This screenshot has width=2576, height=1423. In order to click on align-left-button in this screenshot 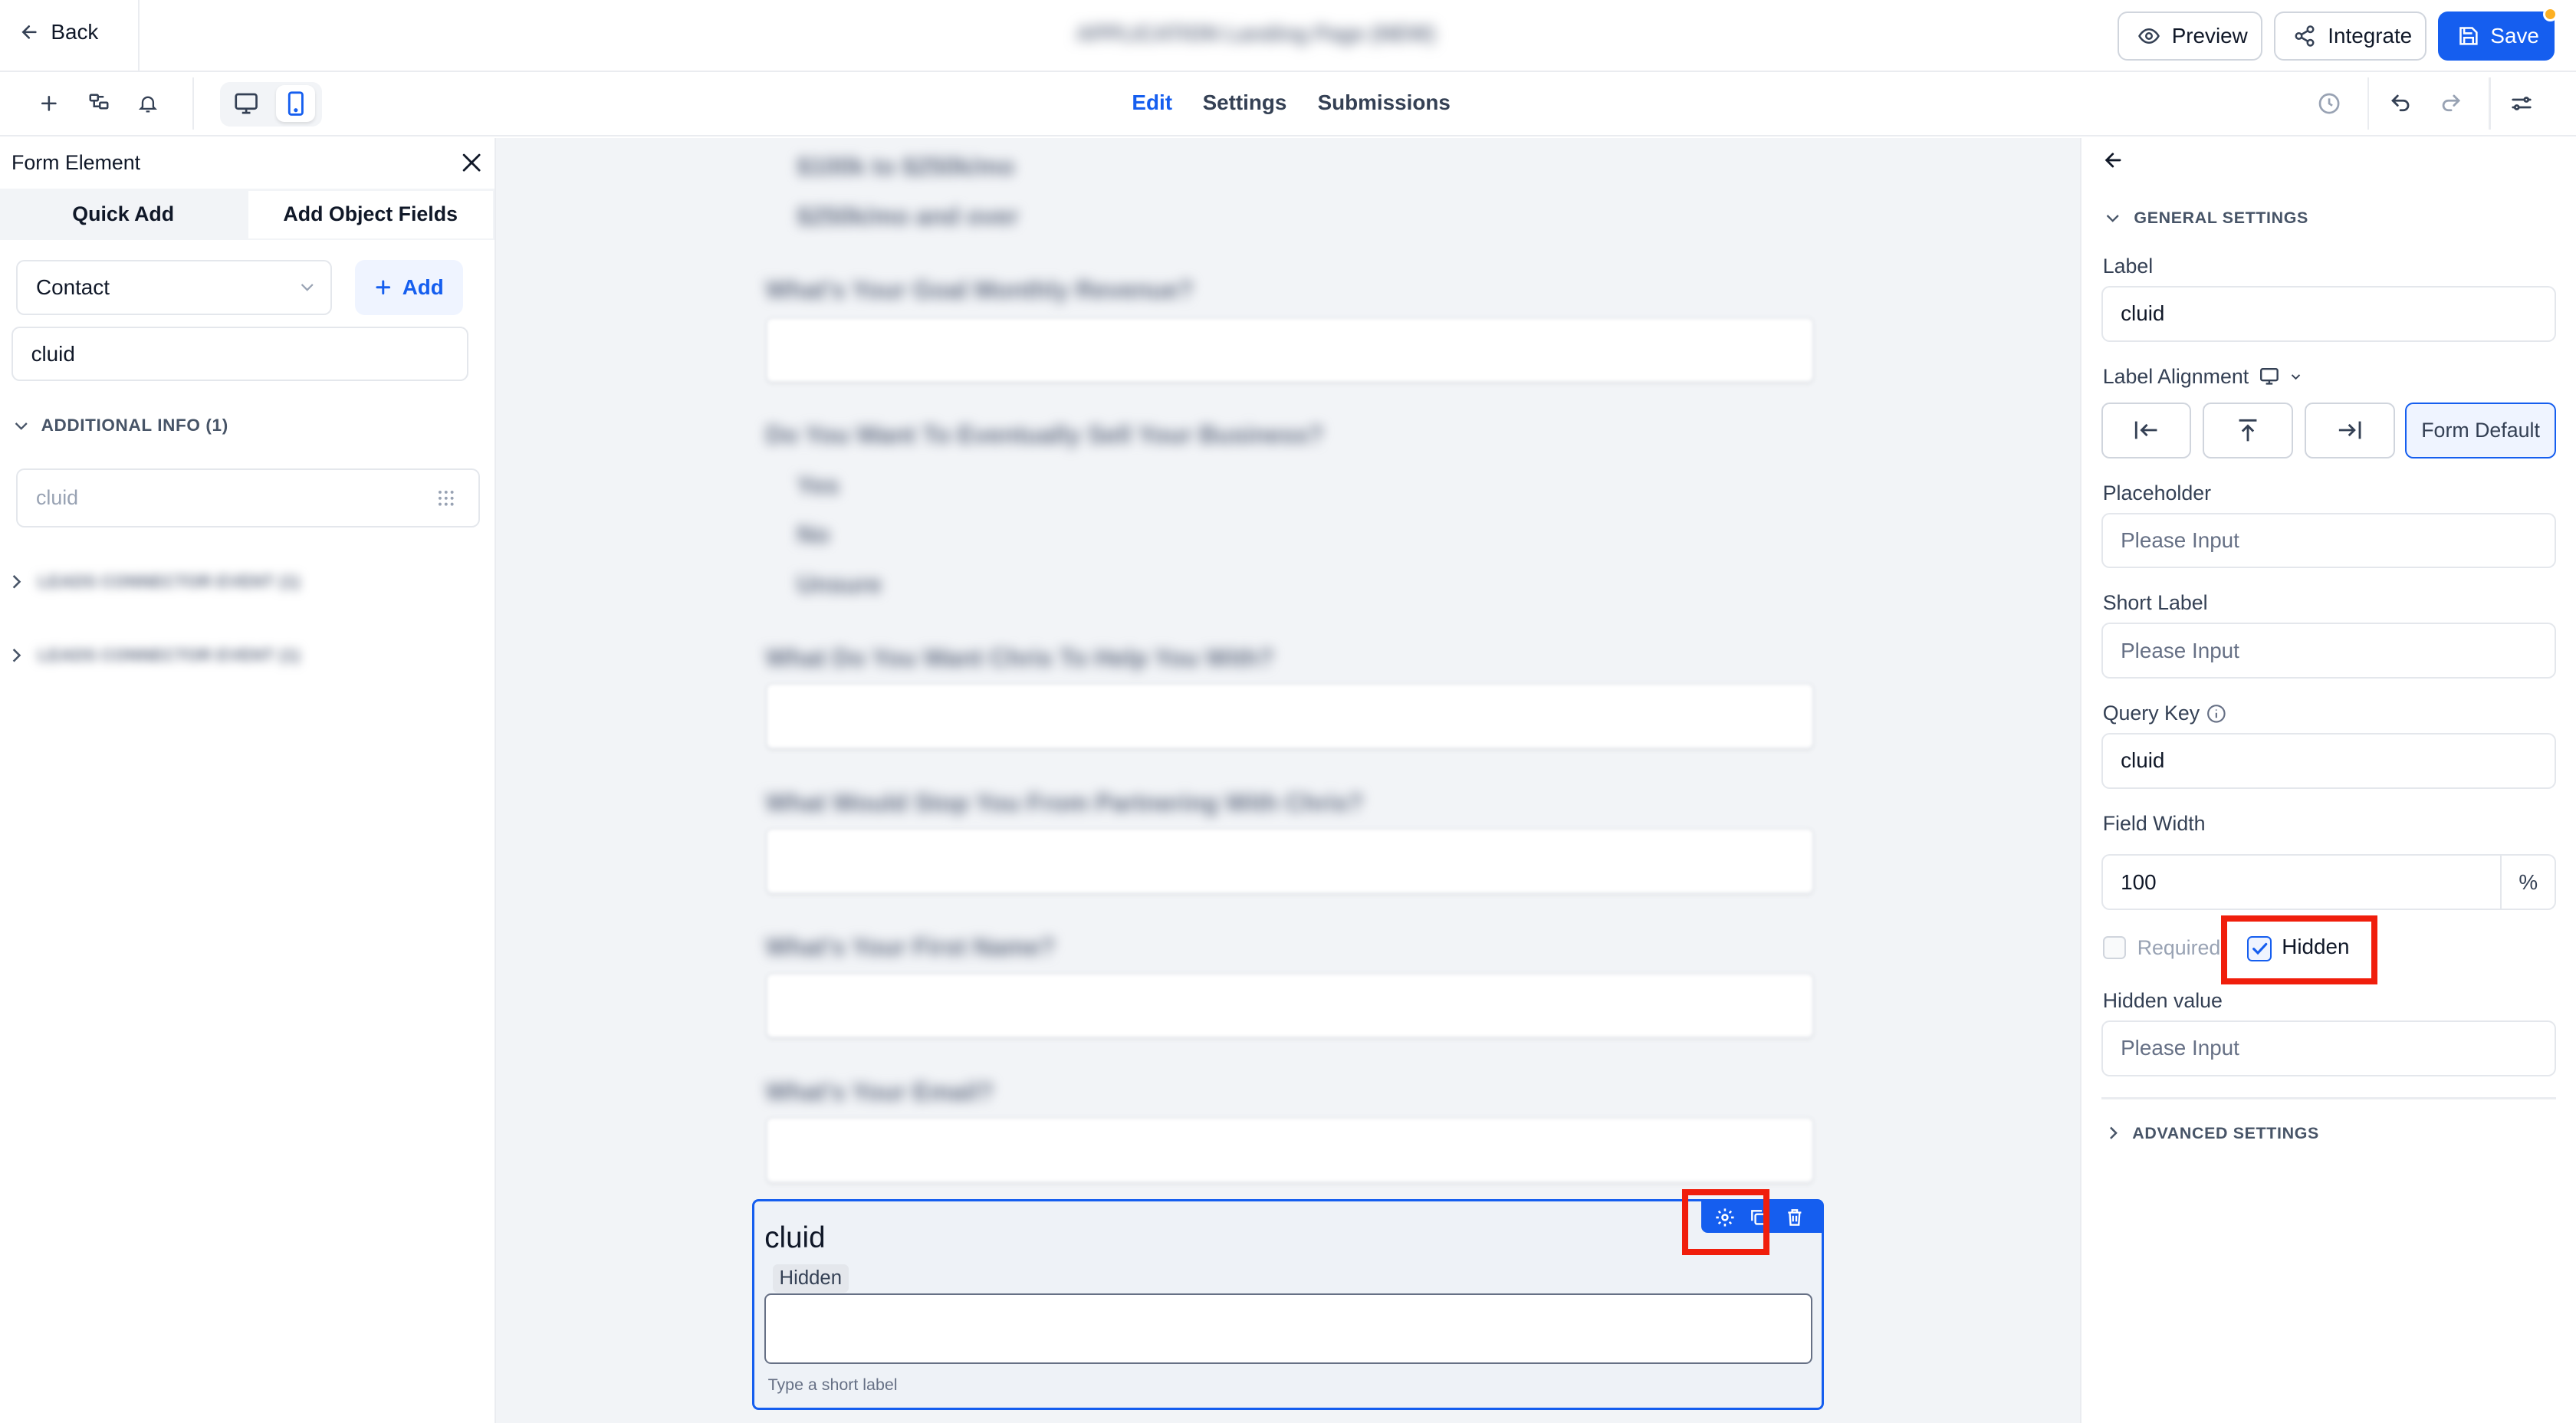, I will do `click(2146, 430)`.